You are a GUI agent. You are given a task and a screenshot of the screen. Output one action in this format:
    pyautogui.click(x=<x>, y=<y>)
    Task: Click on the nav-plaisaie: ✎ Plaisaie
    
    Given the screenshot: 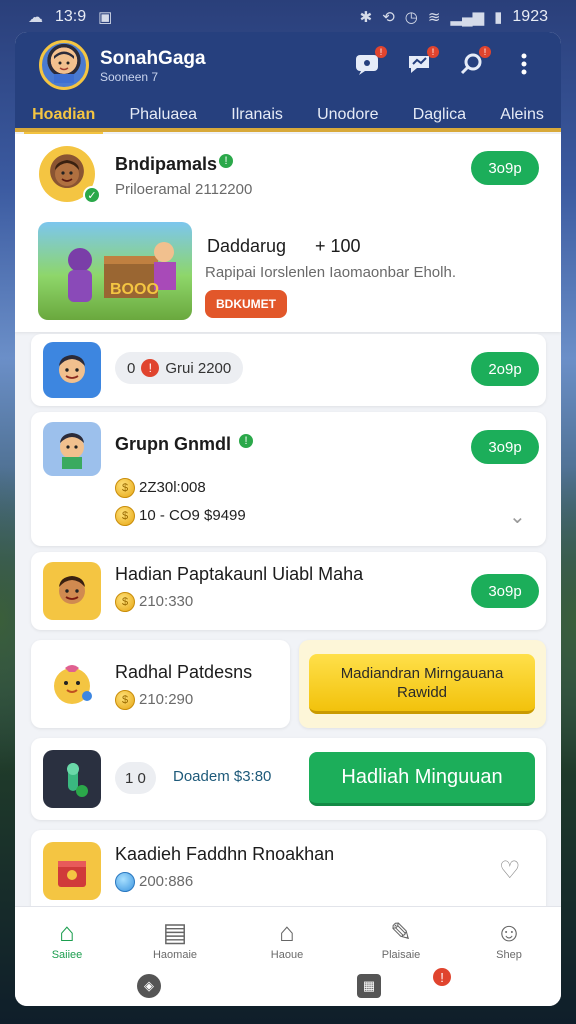 What is the action you would take?
    pyautogui.click(x=401, y=939)
    